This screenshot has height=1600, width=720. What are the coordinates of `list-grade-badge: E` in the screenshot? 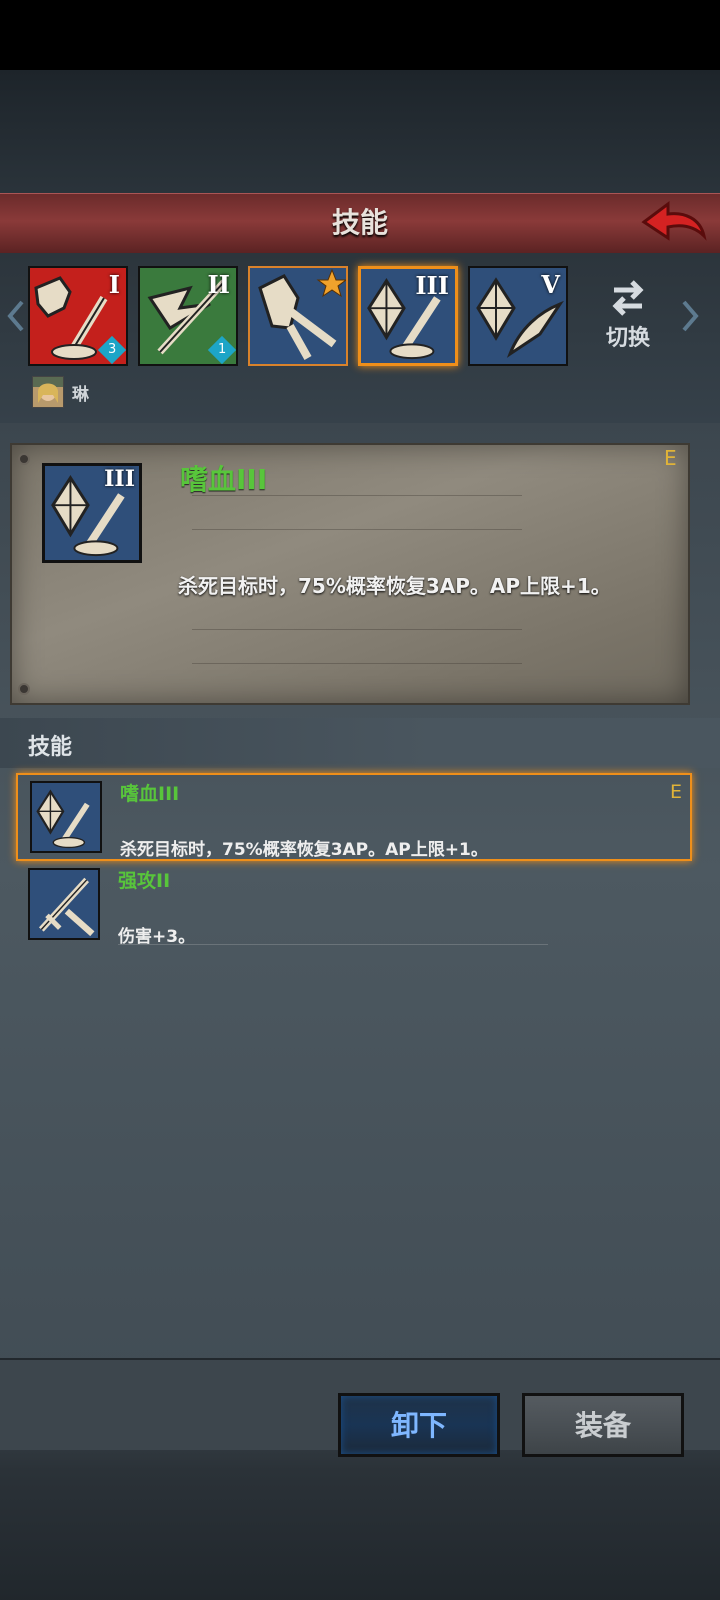 It's located at (675, 792).